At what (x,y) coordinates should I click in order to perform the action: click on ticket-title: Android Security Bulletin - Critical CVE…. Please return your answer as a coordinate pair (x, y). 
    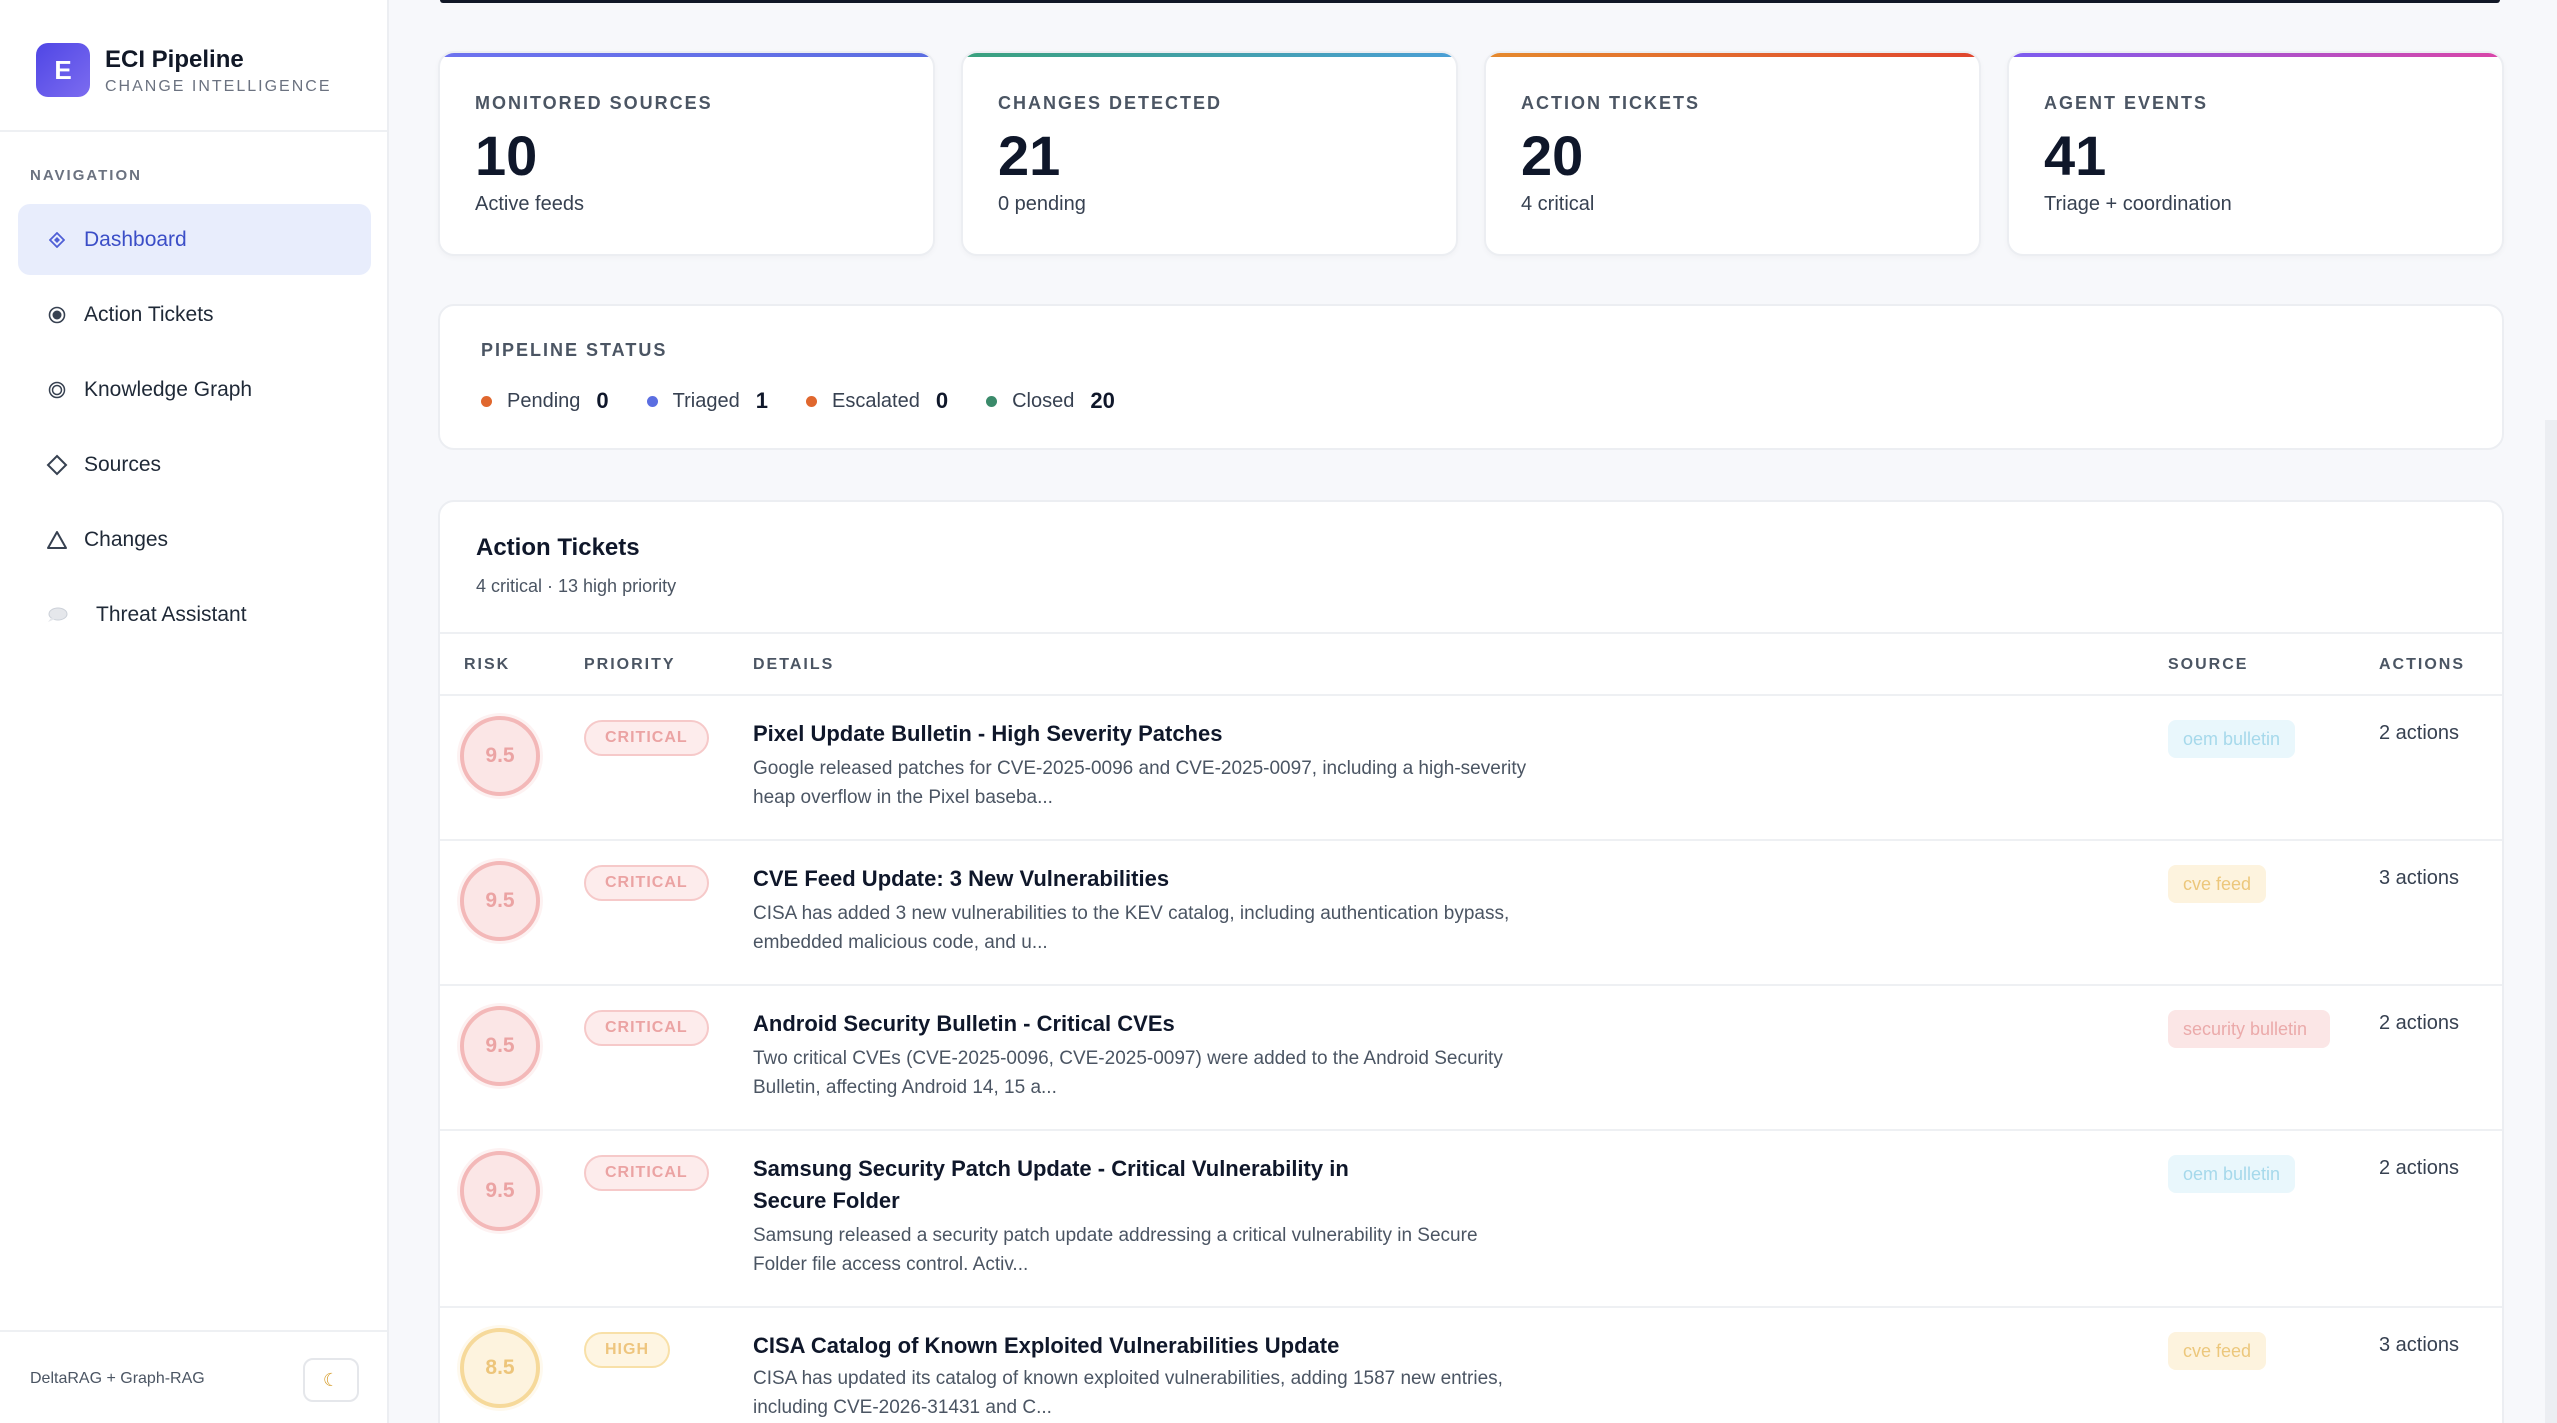
    Looking at the image, I should click on (964, 1024).